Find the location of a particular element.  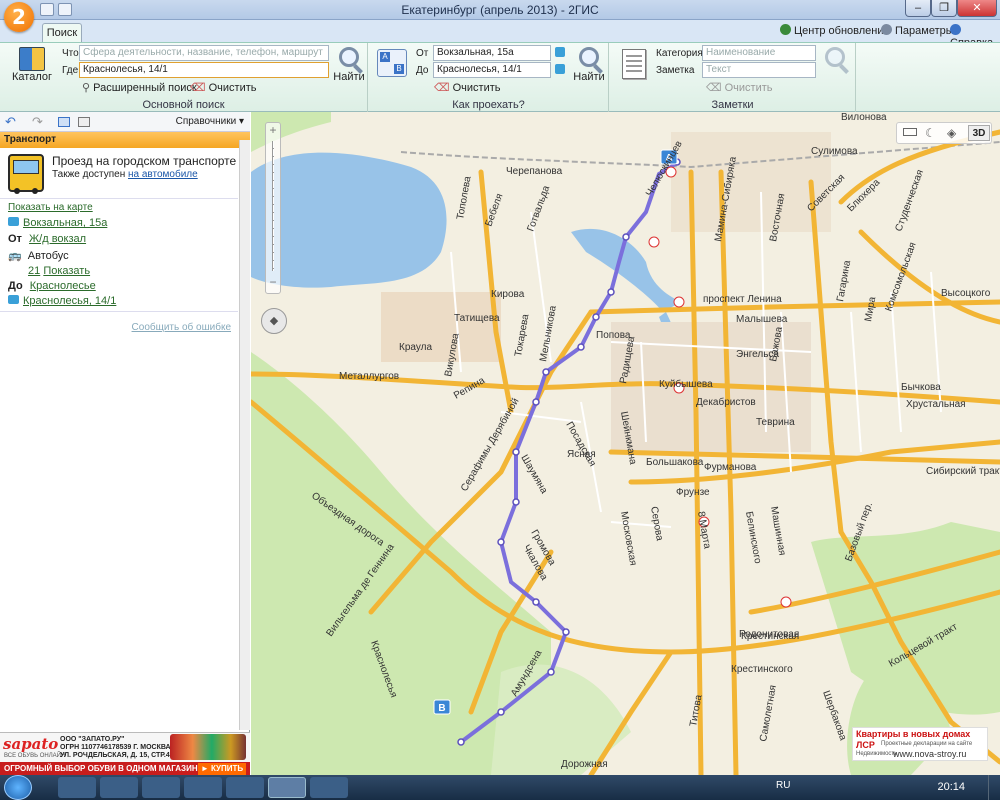

close-button: ✕ is located at coordinates (977, 8).